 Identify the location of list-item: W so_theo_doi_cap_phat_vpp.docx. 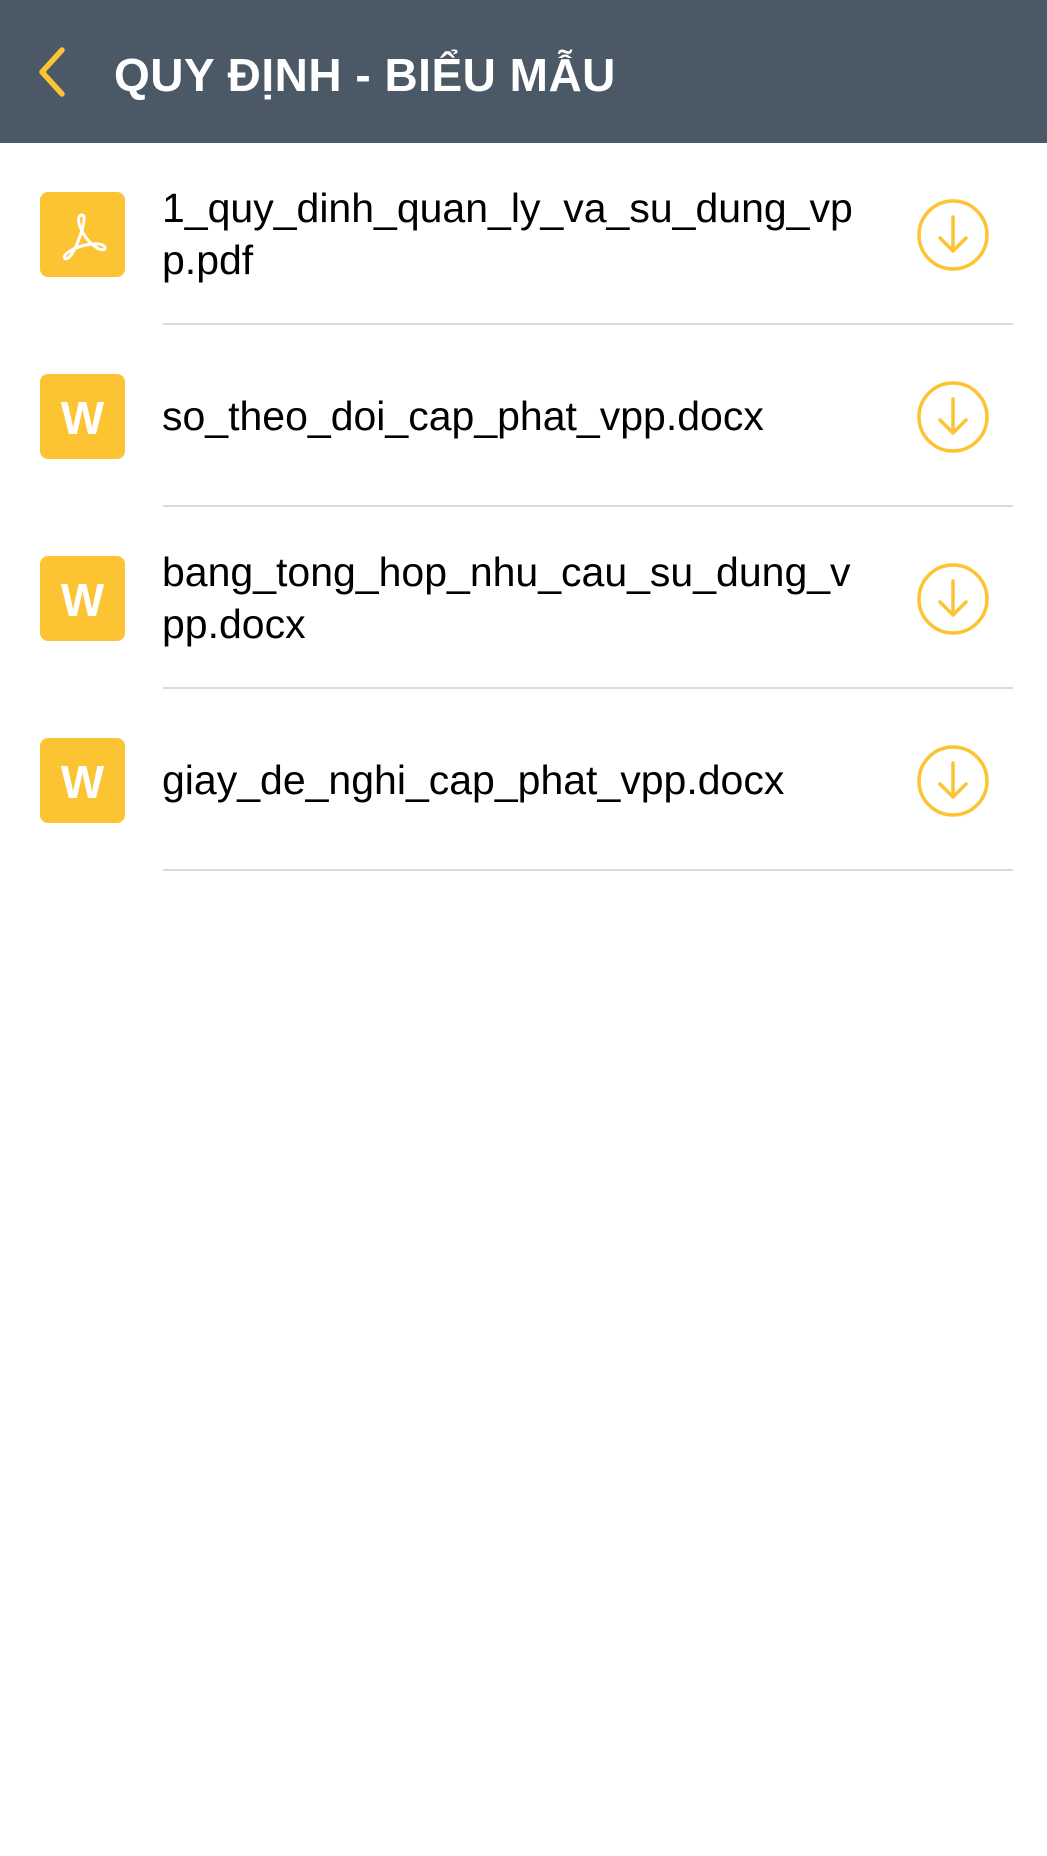
(523, 416).